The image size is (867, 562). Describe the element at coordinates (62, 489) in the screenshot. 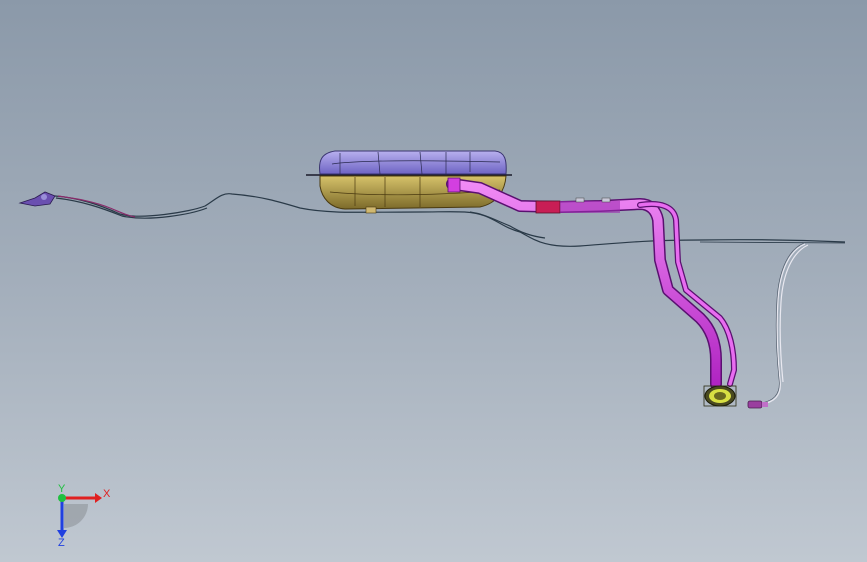

I see `y-axis-label: Y` at that location.